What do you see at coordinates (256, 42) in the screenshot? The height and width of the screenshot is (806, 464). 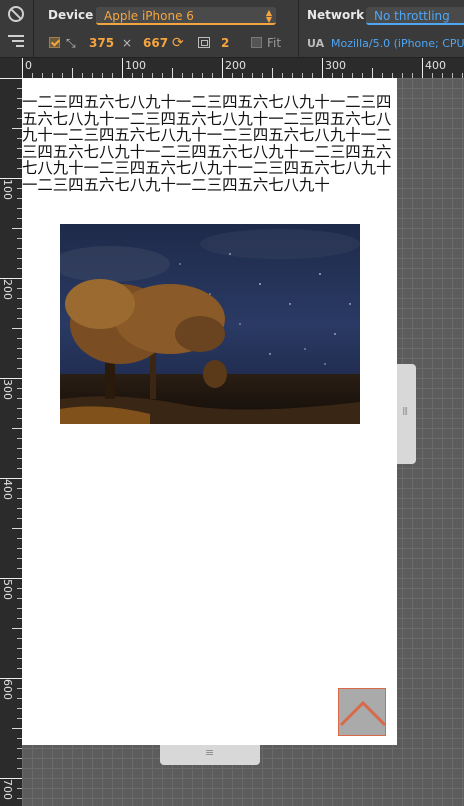 I see `fit-checkbox` at bounding box center [256, 42].